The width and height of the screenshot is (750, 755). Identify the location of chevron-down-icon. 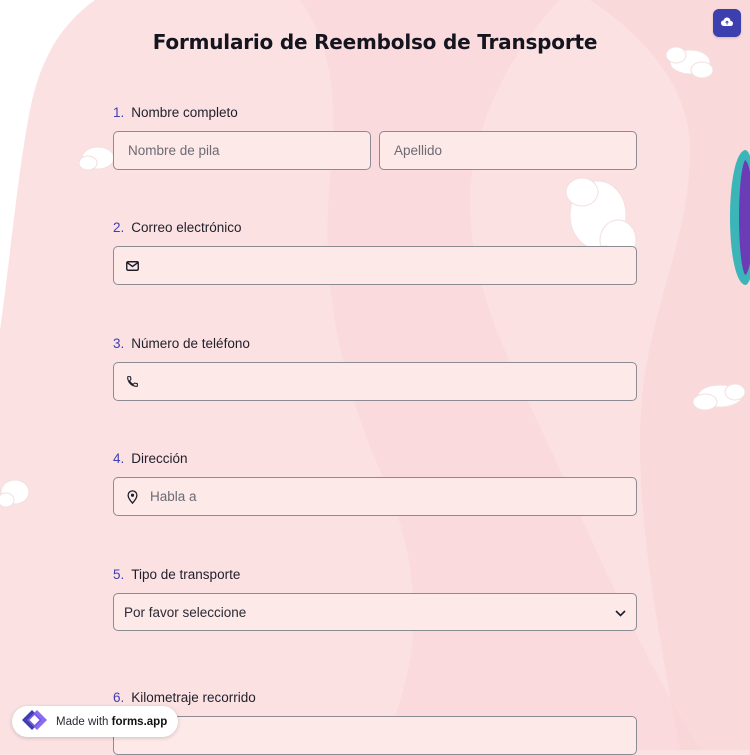
(620, 612).